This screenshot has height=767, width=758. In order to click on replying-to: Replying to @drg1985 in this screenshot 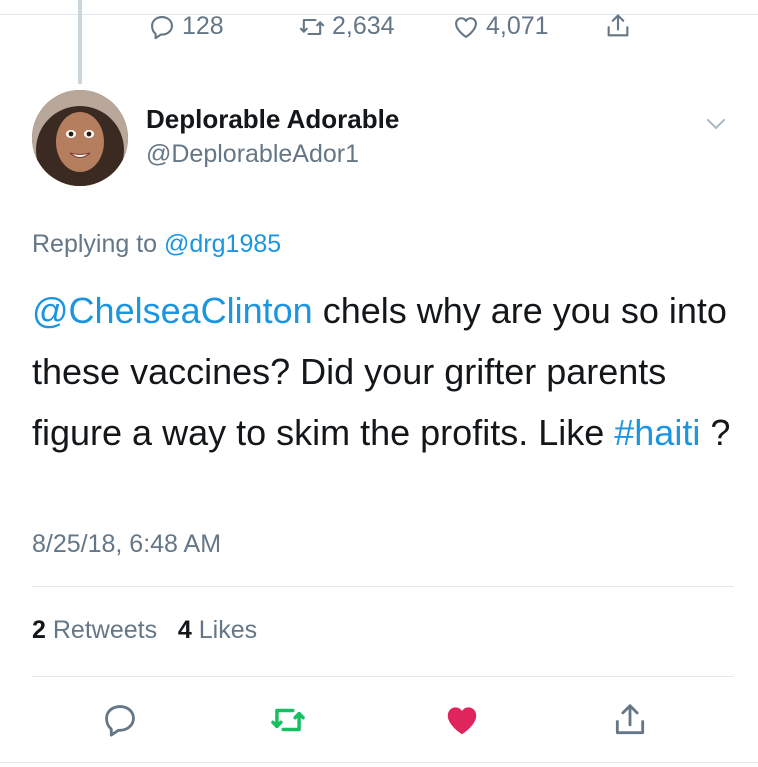, I will do `click(156, 244)`.